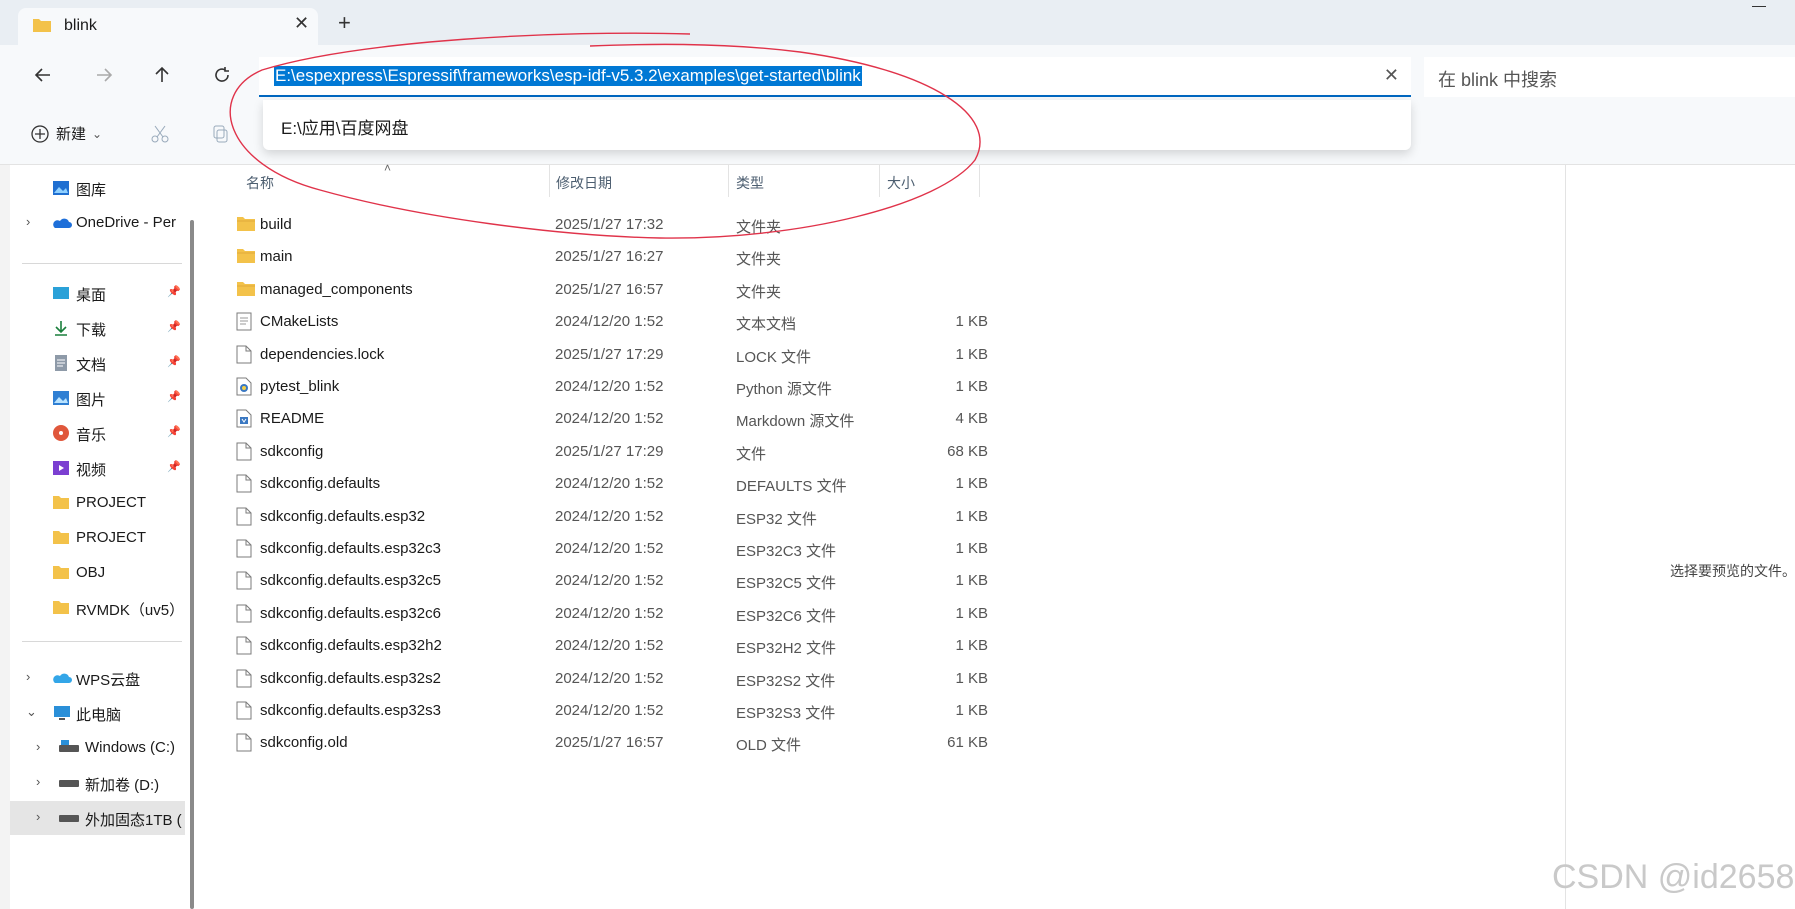 The height and width of the screenshot is (909, 1795). Describe the element at coordinates (300, 386) in the screenshot. I see `file-name: pytest_blink` at that location.